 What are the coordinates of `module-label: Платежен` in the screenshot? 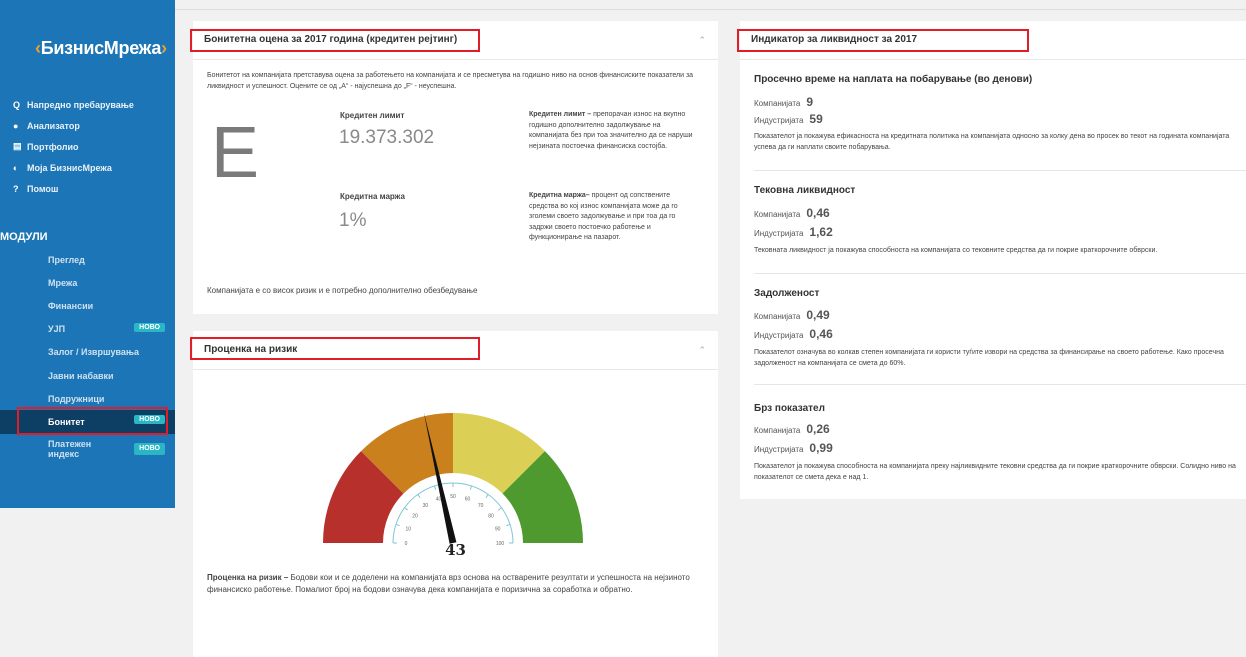 It's located at (70, 443).